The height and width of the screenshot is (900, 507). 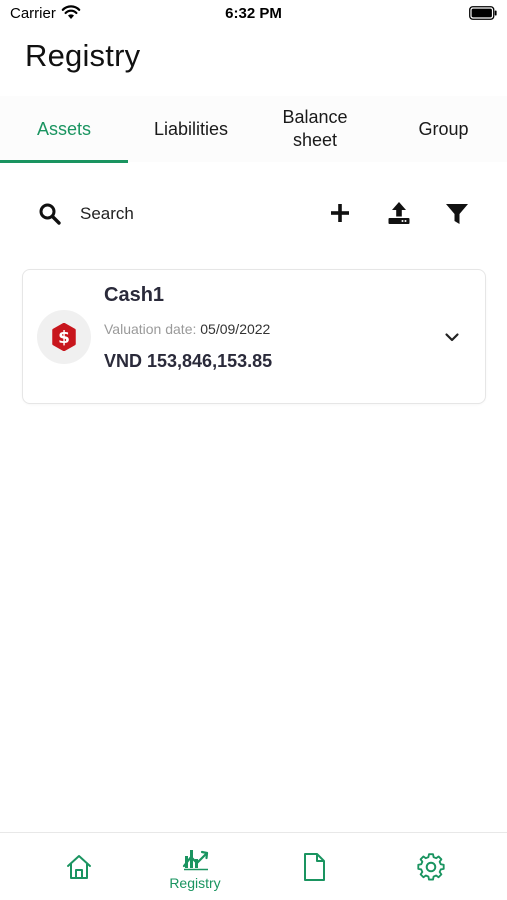 I want to click on tab-liabilities-label: Liabilities, so click(x=191, y=128).